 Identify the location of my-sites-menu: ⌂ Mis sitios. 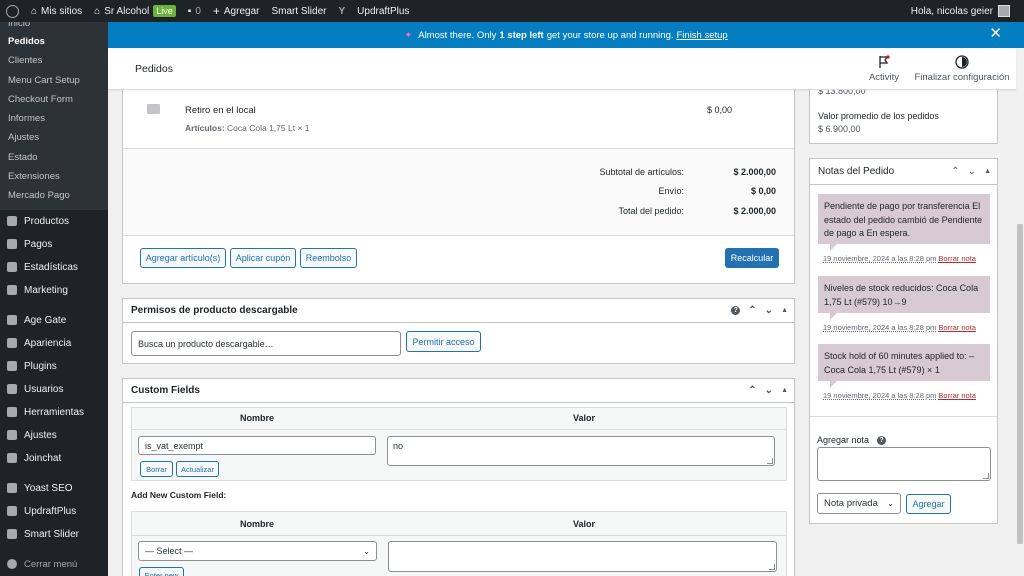
(56, 11).